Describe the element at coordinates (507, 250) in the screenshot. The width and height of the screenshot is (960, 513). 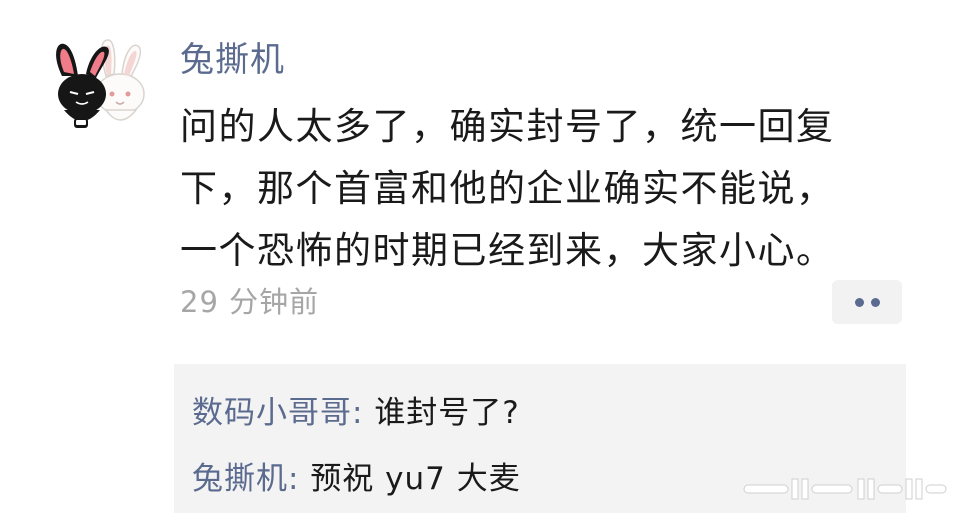
I see `post-line: 一个恐怖的时期已经到来，大家小心。` at that location.